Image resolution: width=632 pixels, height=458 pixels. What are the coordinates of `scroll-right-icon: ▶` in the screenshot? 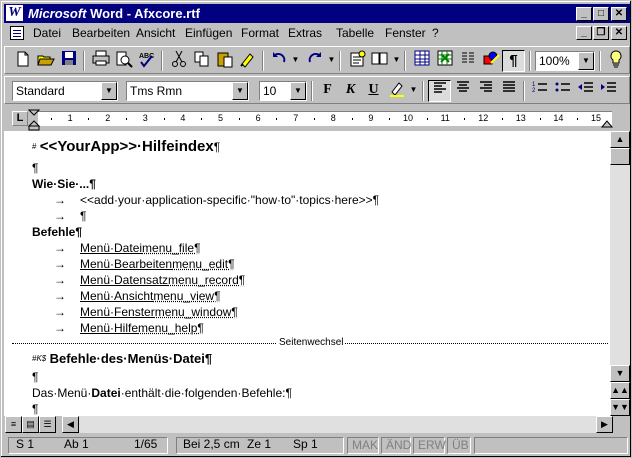 It's located at (604, 424).